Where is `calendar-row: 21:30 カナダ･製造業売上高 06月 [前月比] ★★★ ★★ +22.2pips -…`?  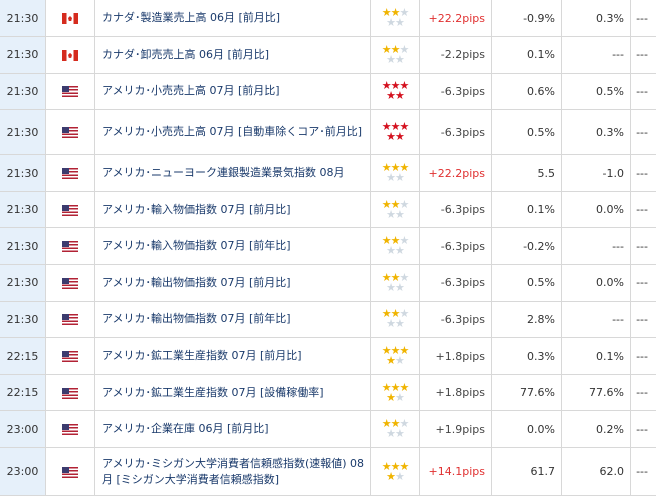 calendar-row: 21:30 カナダ･製造業売上高 06月 [前月比] ★★★ ★★ +22.2pips -… is located at coordinates (328, 19).